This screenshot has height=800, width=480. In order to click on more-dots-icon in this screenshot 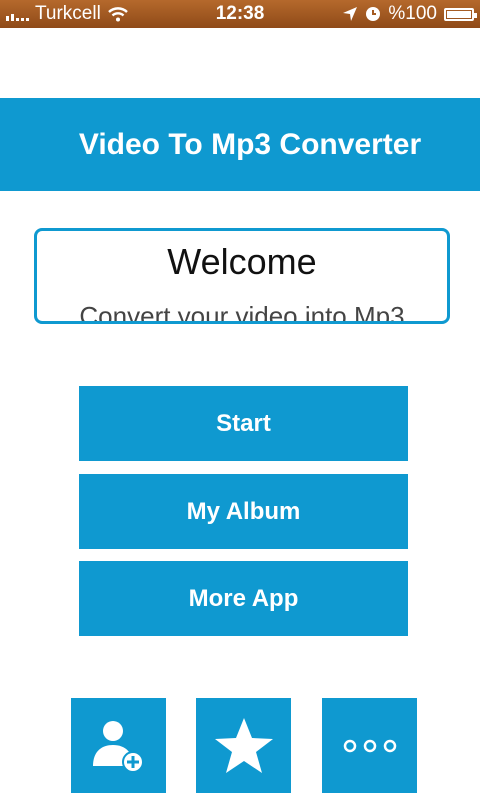, I will do `click(369, 745)`.